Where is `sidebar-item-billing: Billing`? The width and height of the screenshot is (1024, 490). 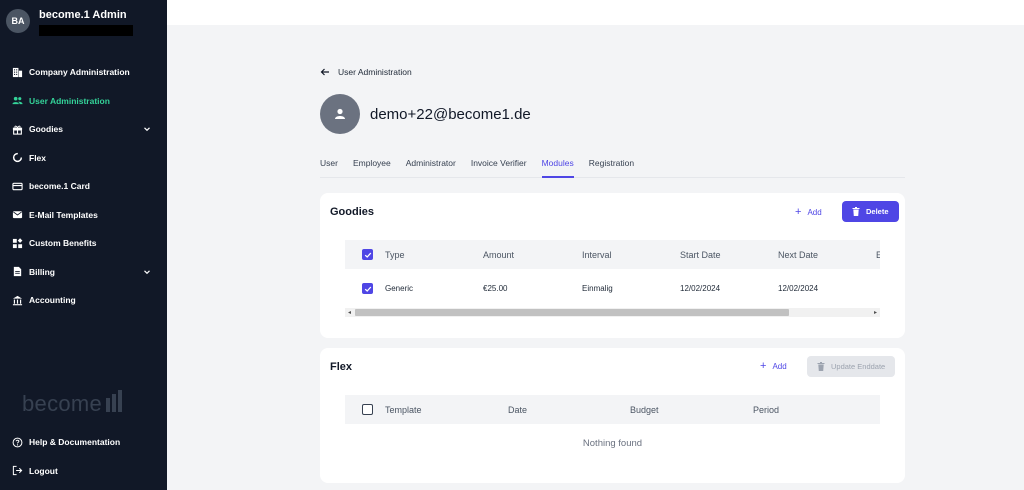
sidebar-item-billing: Billing is located at coordinates (83, 272).